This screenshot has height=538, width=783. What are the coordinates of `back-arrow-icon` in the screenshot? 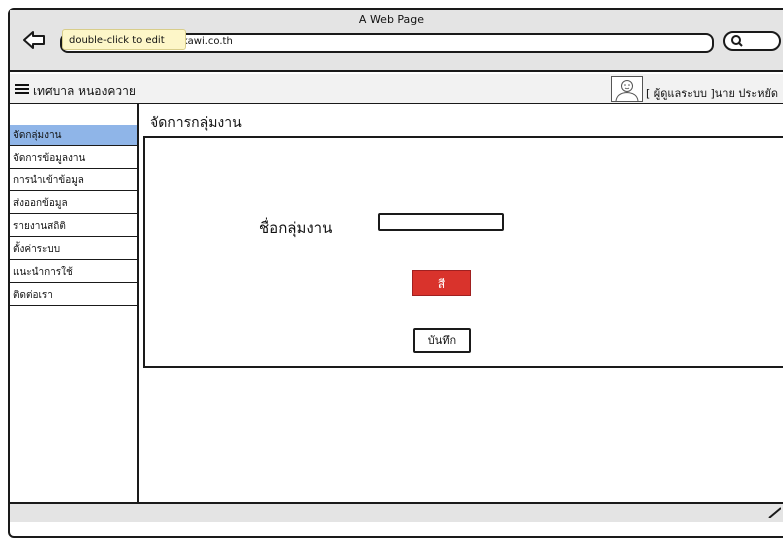 It's located at (34, 40).